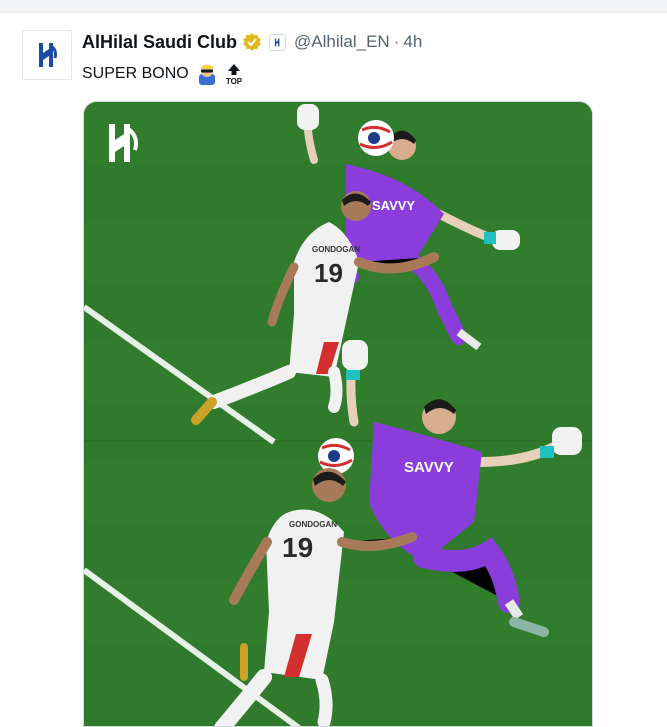 The width and height of the screenshot is (667, 727). What do you see at coordinates (234, 81) in the screenshot?
I see `top-arrow-label: TOP` at bounding box center [234, 81].